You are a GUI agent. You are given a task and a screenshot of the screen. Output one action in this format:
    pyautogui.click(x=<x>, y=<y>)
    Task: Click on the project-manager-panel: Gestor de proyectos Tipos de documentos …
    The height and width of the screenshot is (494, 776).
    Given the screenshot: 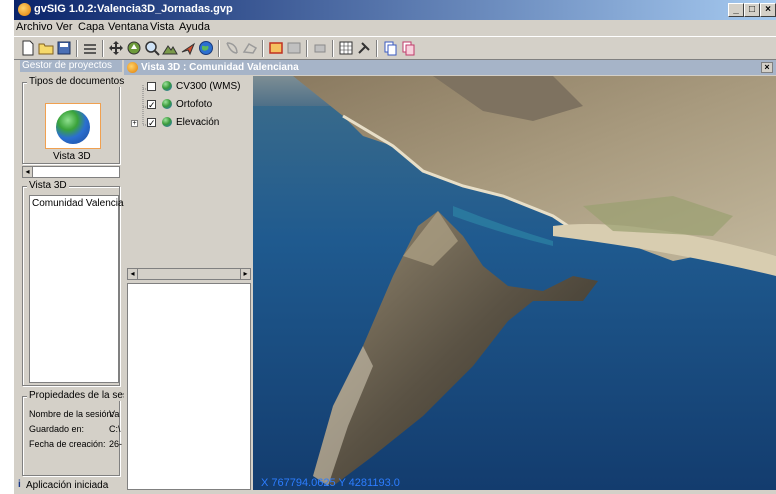 What is the action you would take?
    pyautogui.click(x=82, y=269)
    